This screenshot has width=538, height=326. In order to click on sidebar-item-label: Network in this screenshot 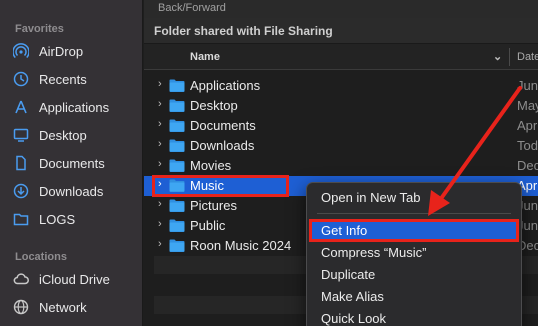, I will do `click(63, 307)`.